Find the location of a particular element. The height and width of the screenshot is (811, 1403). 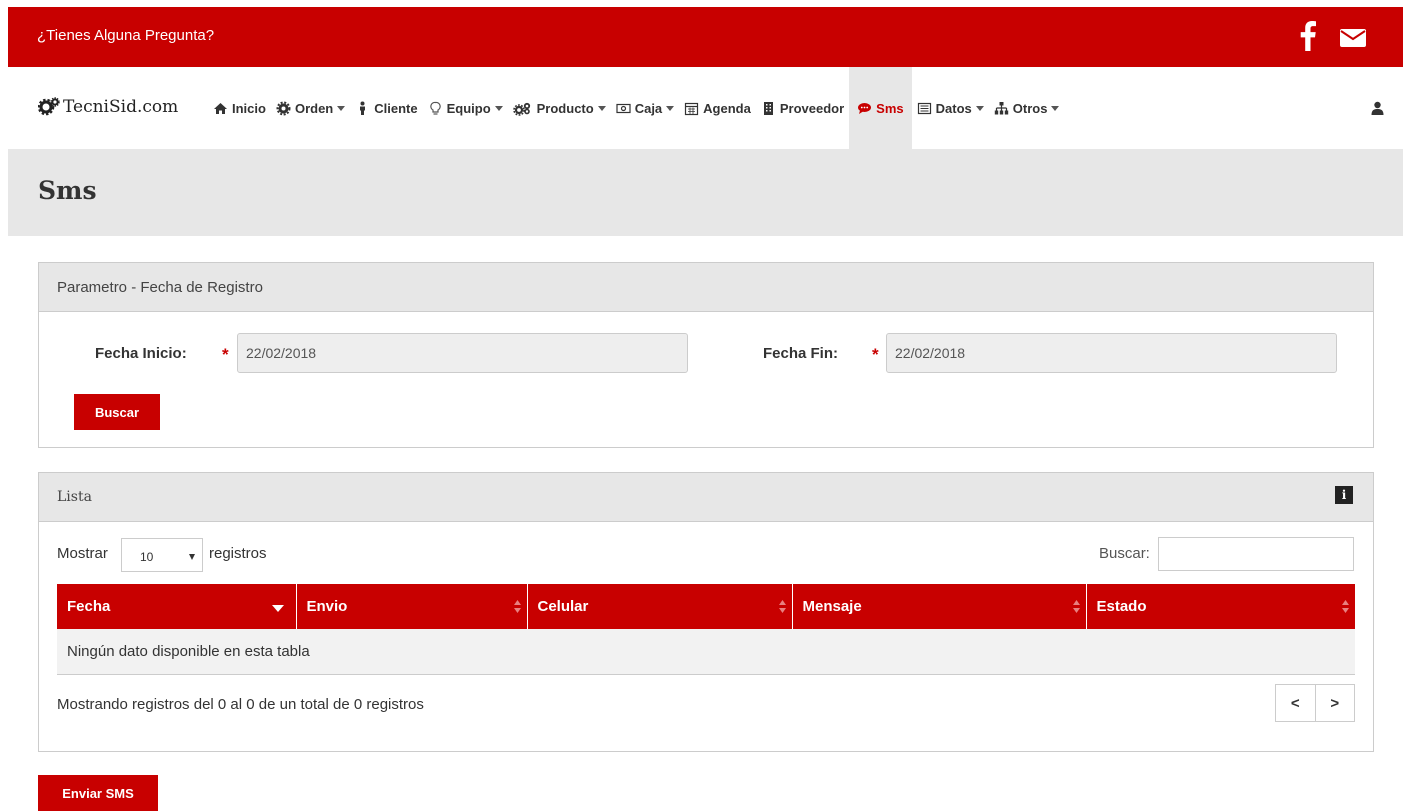

pagination: < > is located at coordinates (1315, 703).